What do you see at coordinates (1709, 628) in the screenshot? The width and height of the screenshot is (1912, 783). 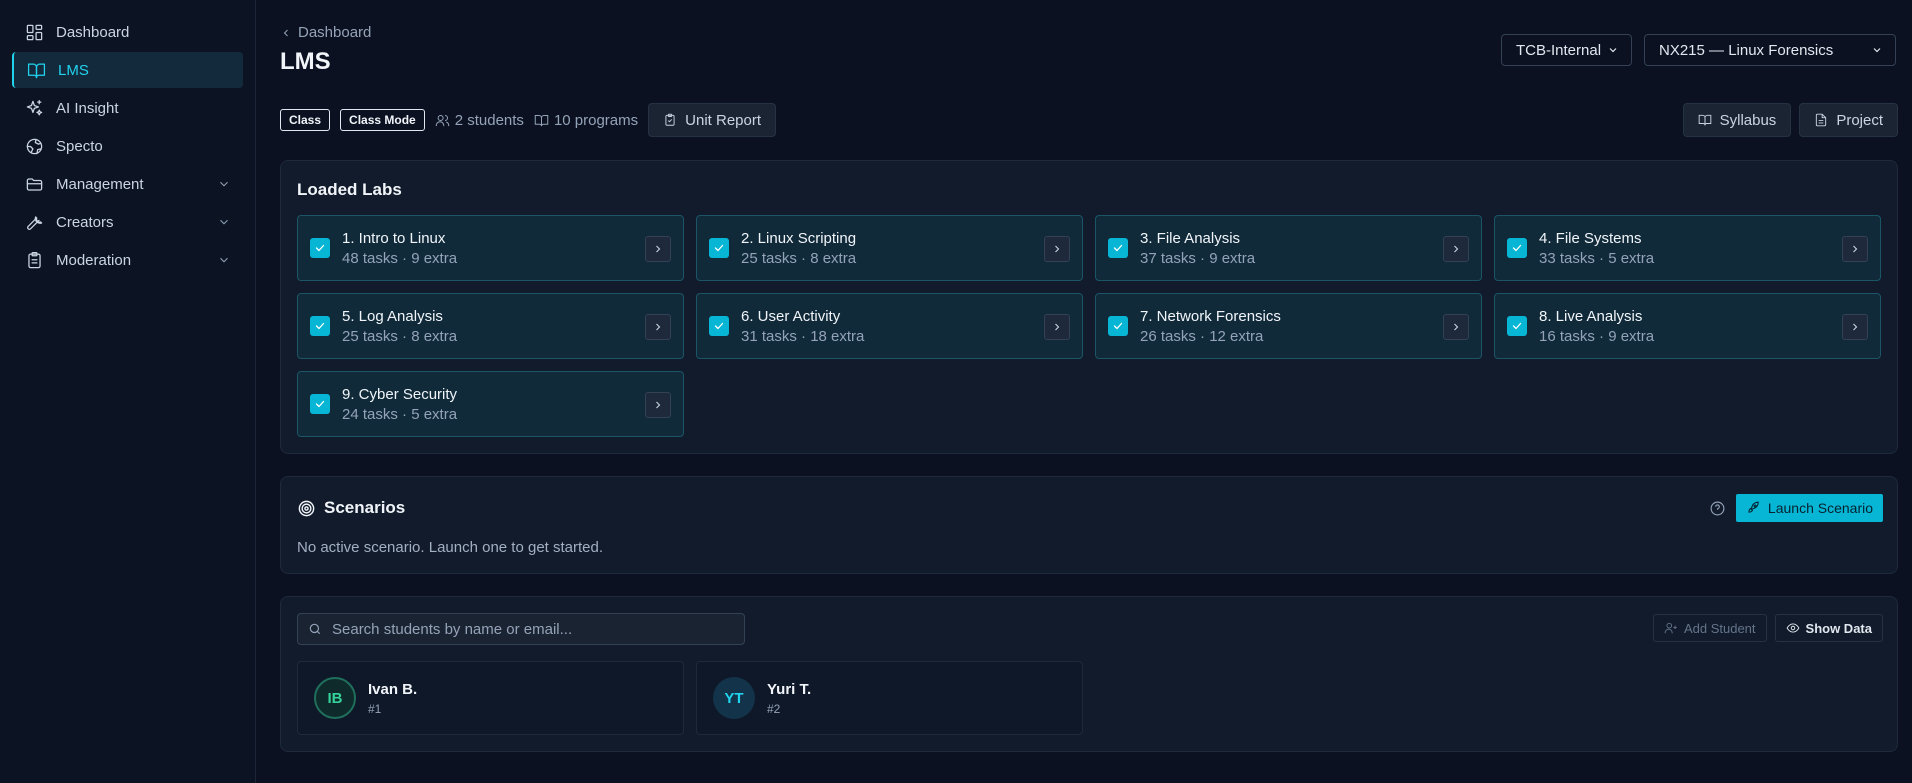 I see `add-student-button: Add Student` at bounding box center [1709, 628].